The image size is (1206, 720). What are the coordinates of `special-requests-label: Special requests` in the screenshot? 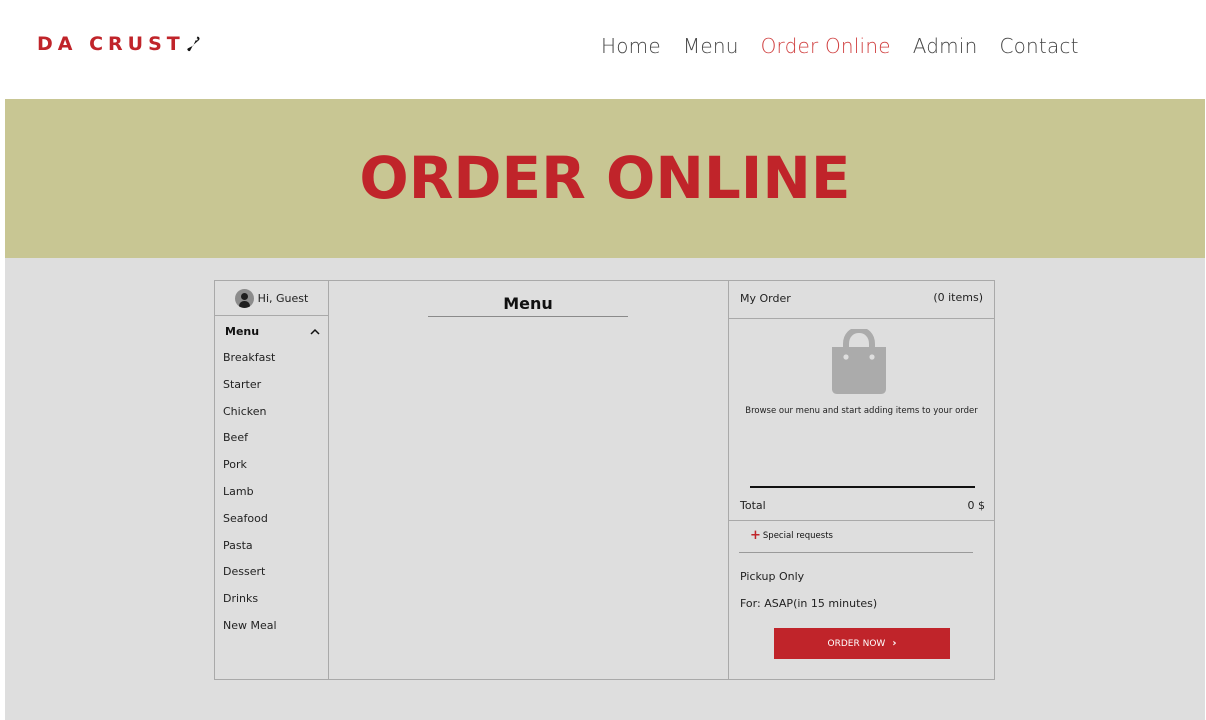 It's located at (797, 536).